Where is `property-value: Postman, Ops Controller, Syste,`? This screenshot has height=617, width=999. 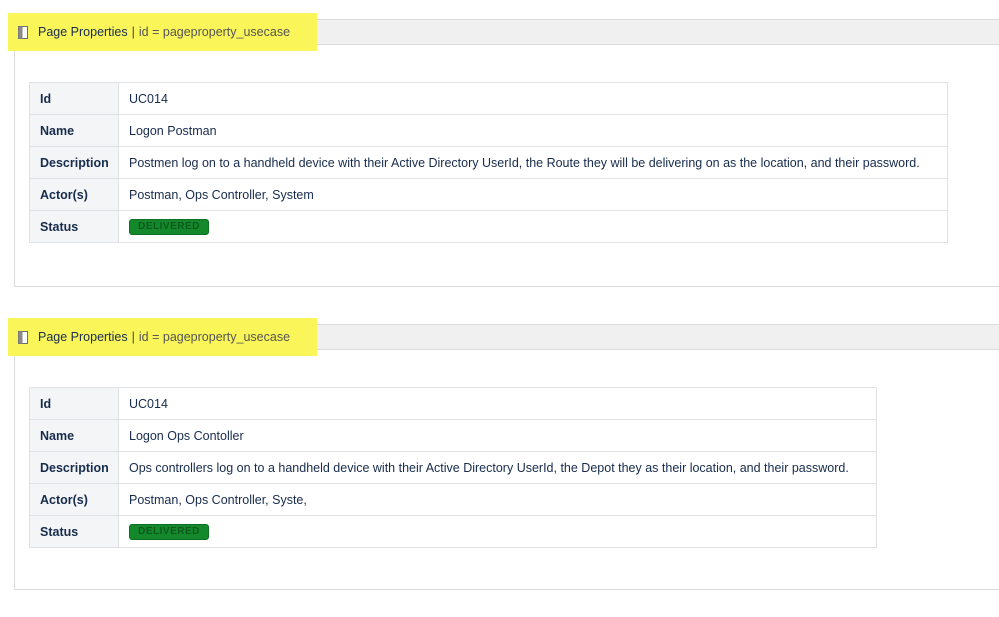
property-value: Postman, Ops Controller, Syste, is located at coordinates (497, 499).